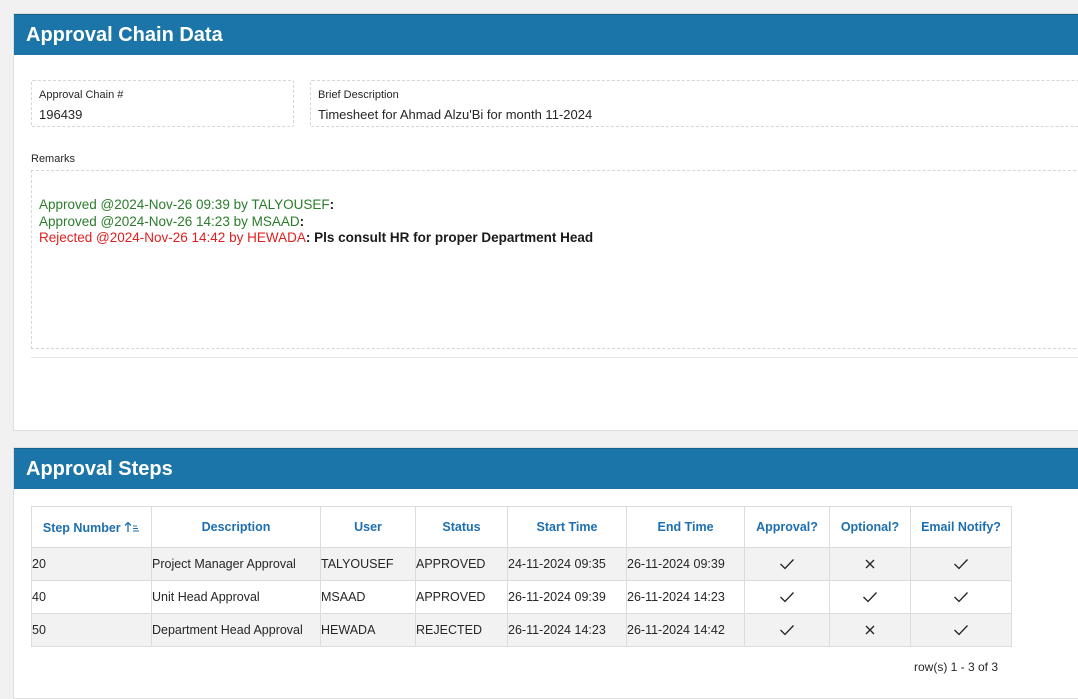 The image size is (1078, 699). Describe the element at coordinates (368, 630) in the screenshot. I see `cell-user: HEWADA` at that location.